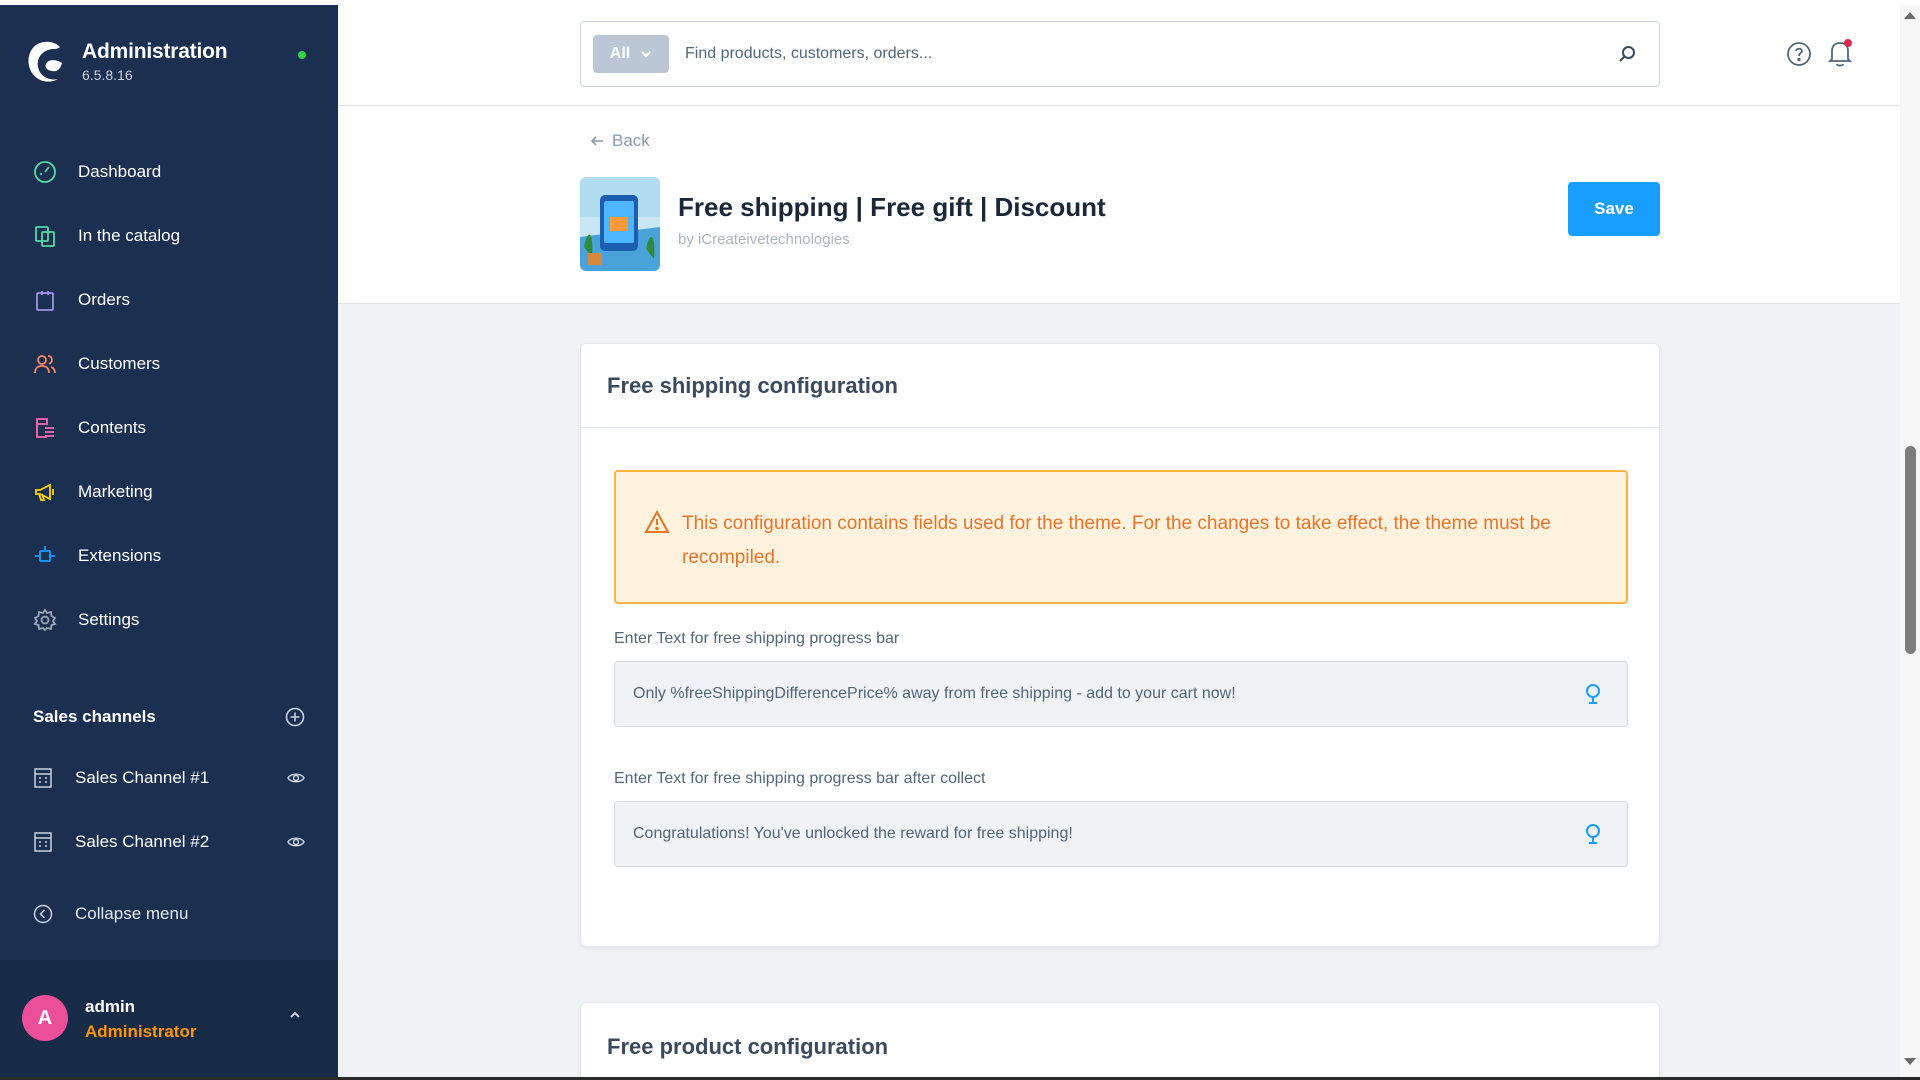 The width and height of the screenshot is (1920, 1080). What do you see at coordinates (155, 51) in the screenshot?
I see `app-name: Administration` at bounding box center [155, 51].